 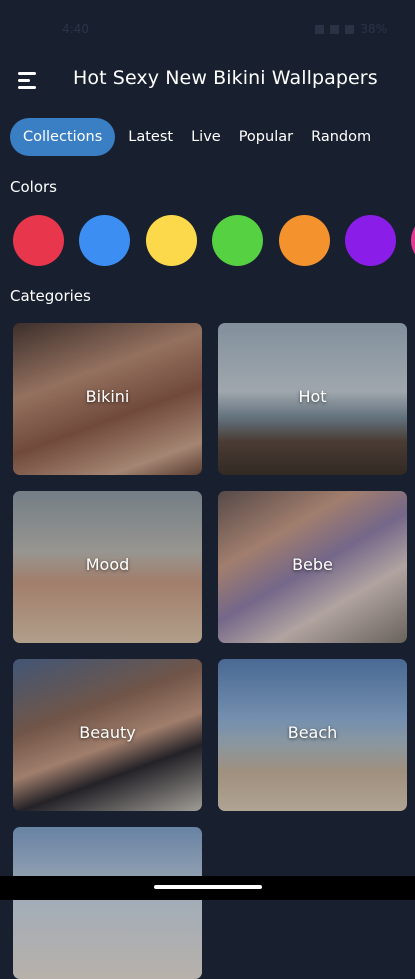 What do you see at coordinates (225, 78) in the screenshot?
I see `app-title: Hot Sexy New Bikini Wallpapers` at bounding box center [225, 78].